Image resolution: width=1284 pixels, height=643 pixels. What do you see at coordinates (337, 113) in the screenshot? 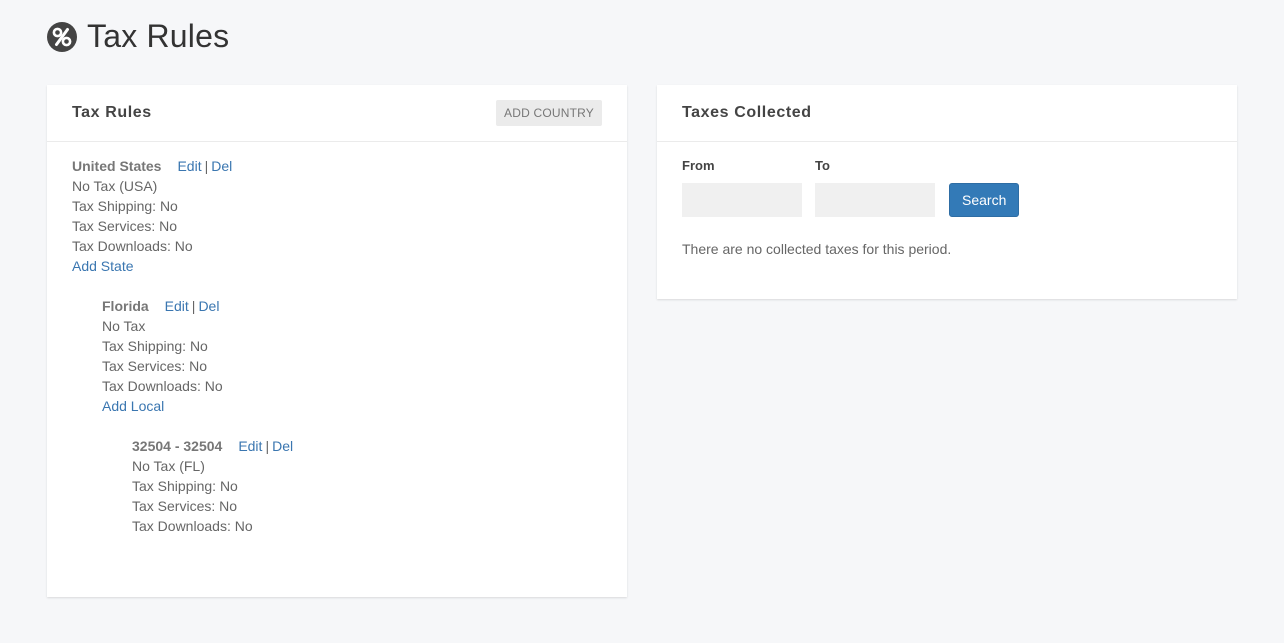
I see `tax-rules-card-header: Tax Rules ADD COUNTRY` at bounding box center [337, 113].